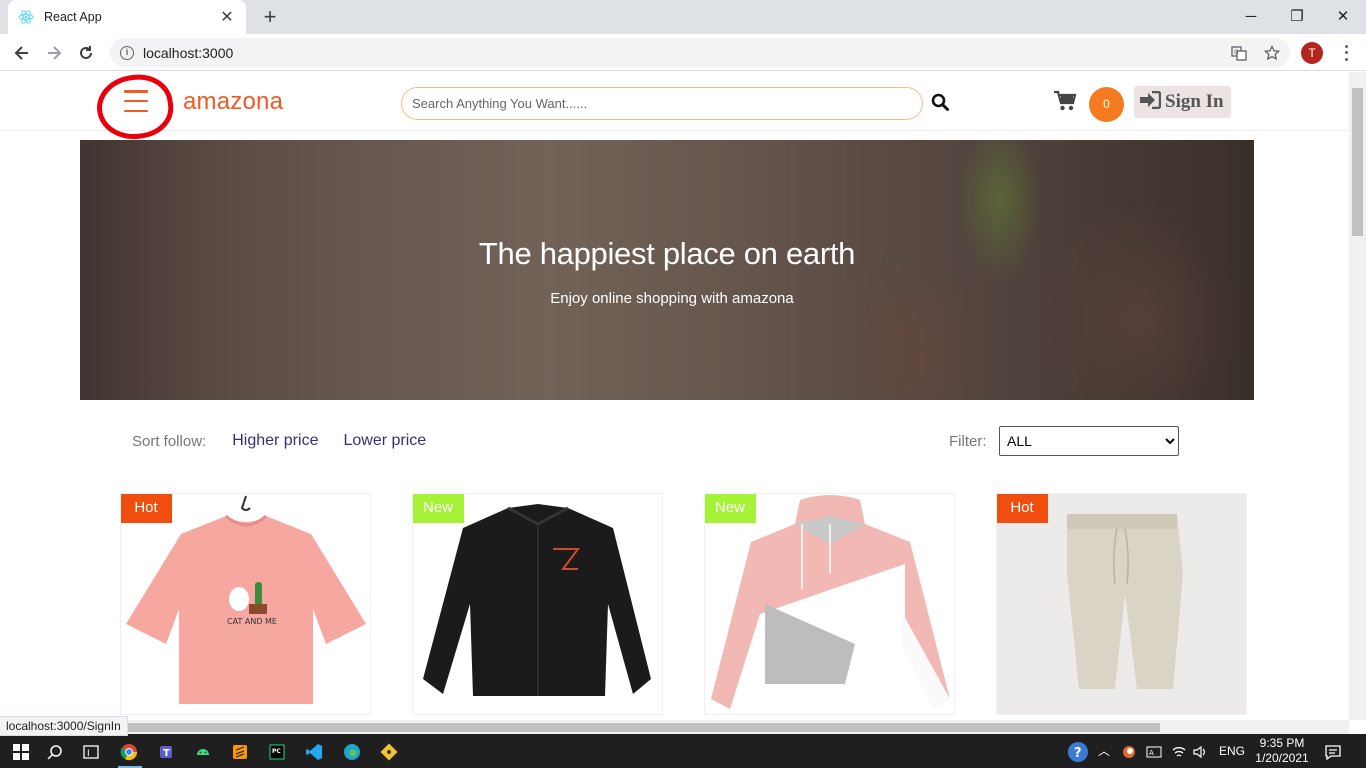 This screenshot has width=1366, height=768. What do you see at coordinates (1346, 53) in the screenshot?
I see `browser-menu-icon` at bounding box center [1346, 53].